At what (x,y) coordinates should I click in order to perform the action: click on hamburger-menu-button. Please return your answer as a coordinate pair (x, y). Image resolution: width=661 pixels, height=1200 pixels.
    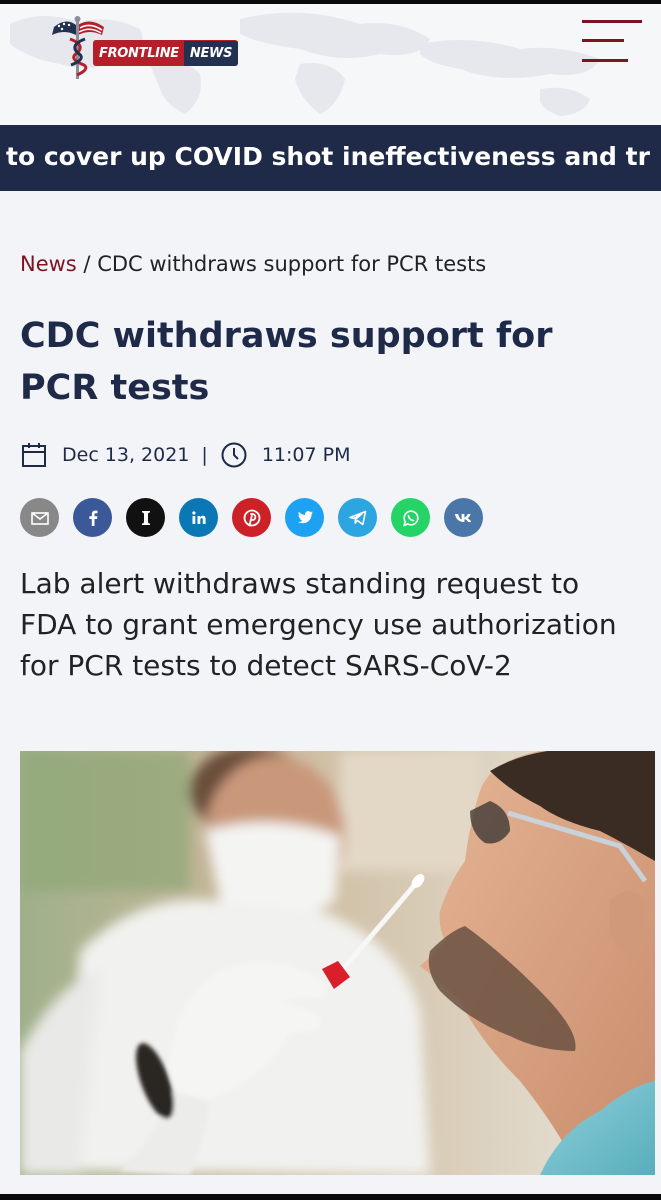
    Looking at the image, I should click on (611, 43).